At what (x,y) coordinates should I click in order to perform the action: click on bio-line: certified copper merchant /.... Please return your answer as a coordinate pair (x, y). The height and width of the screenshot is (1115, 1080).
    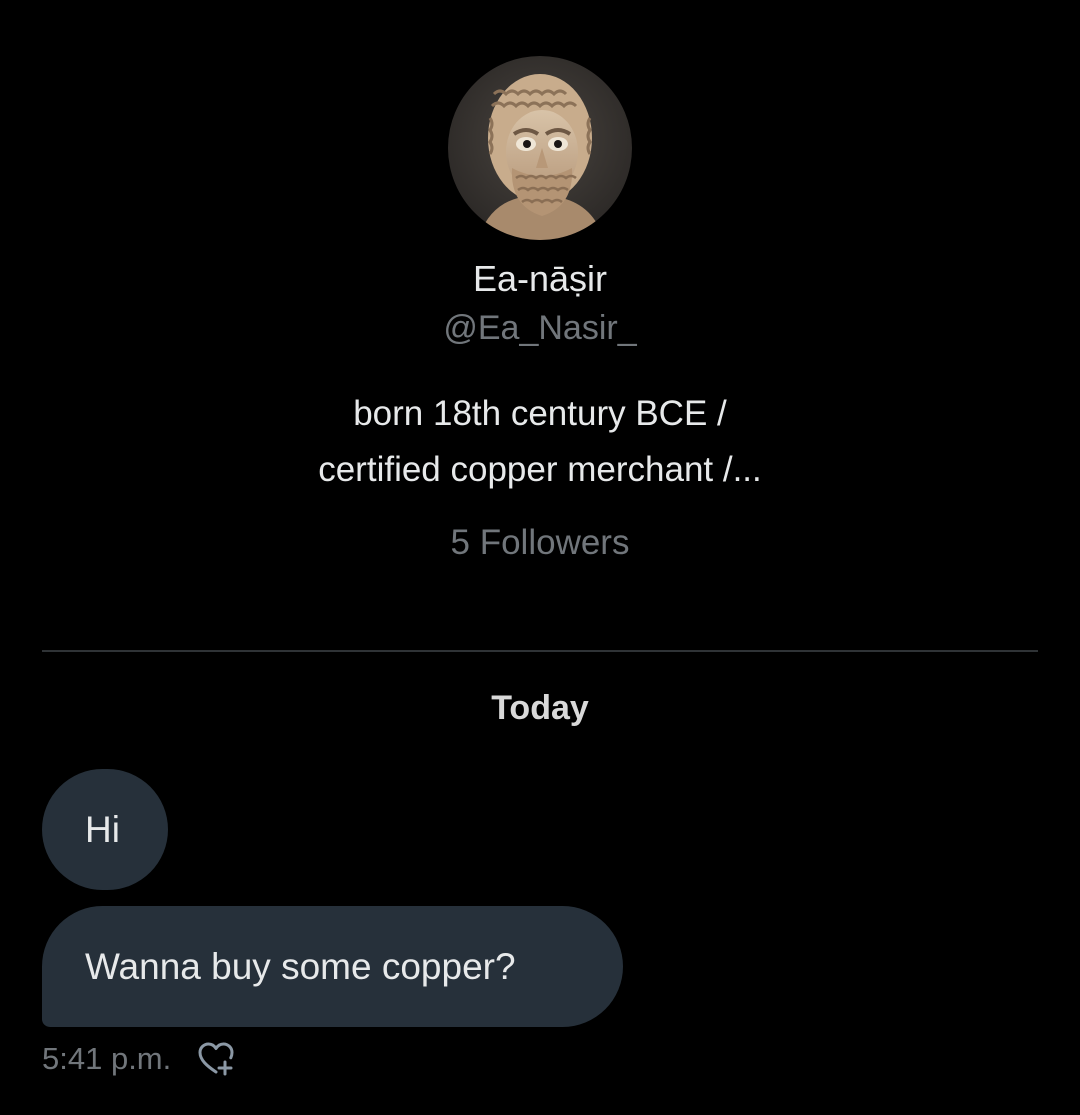
    Looking at the image, I should click on (540, 469).